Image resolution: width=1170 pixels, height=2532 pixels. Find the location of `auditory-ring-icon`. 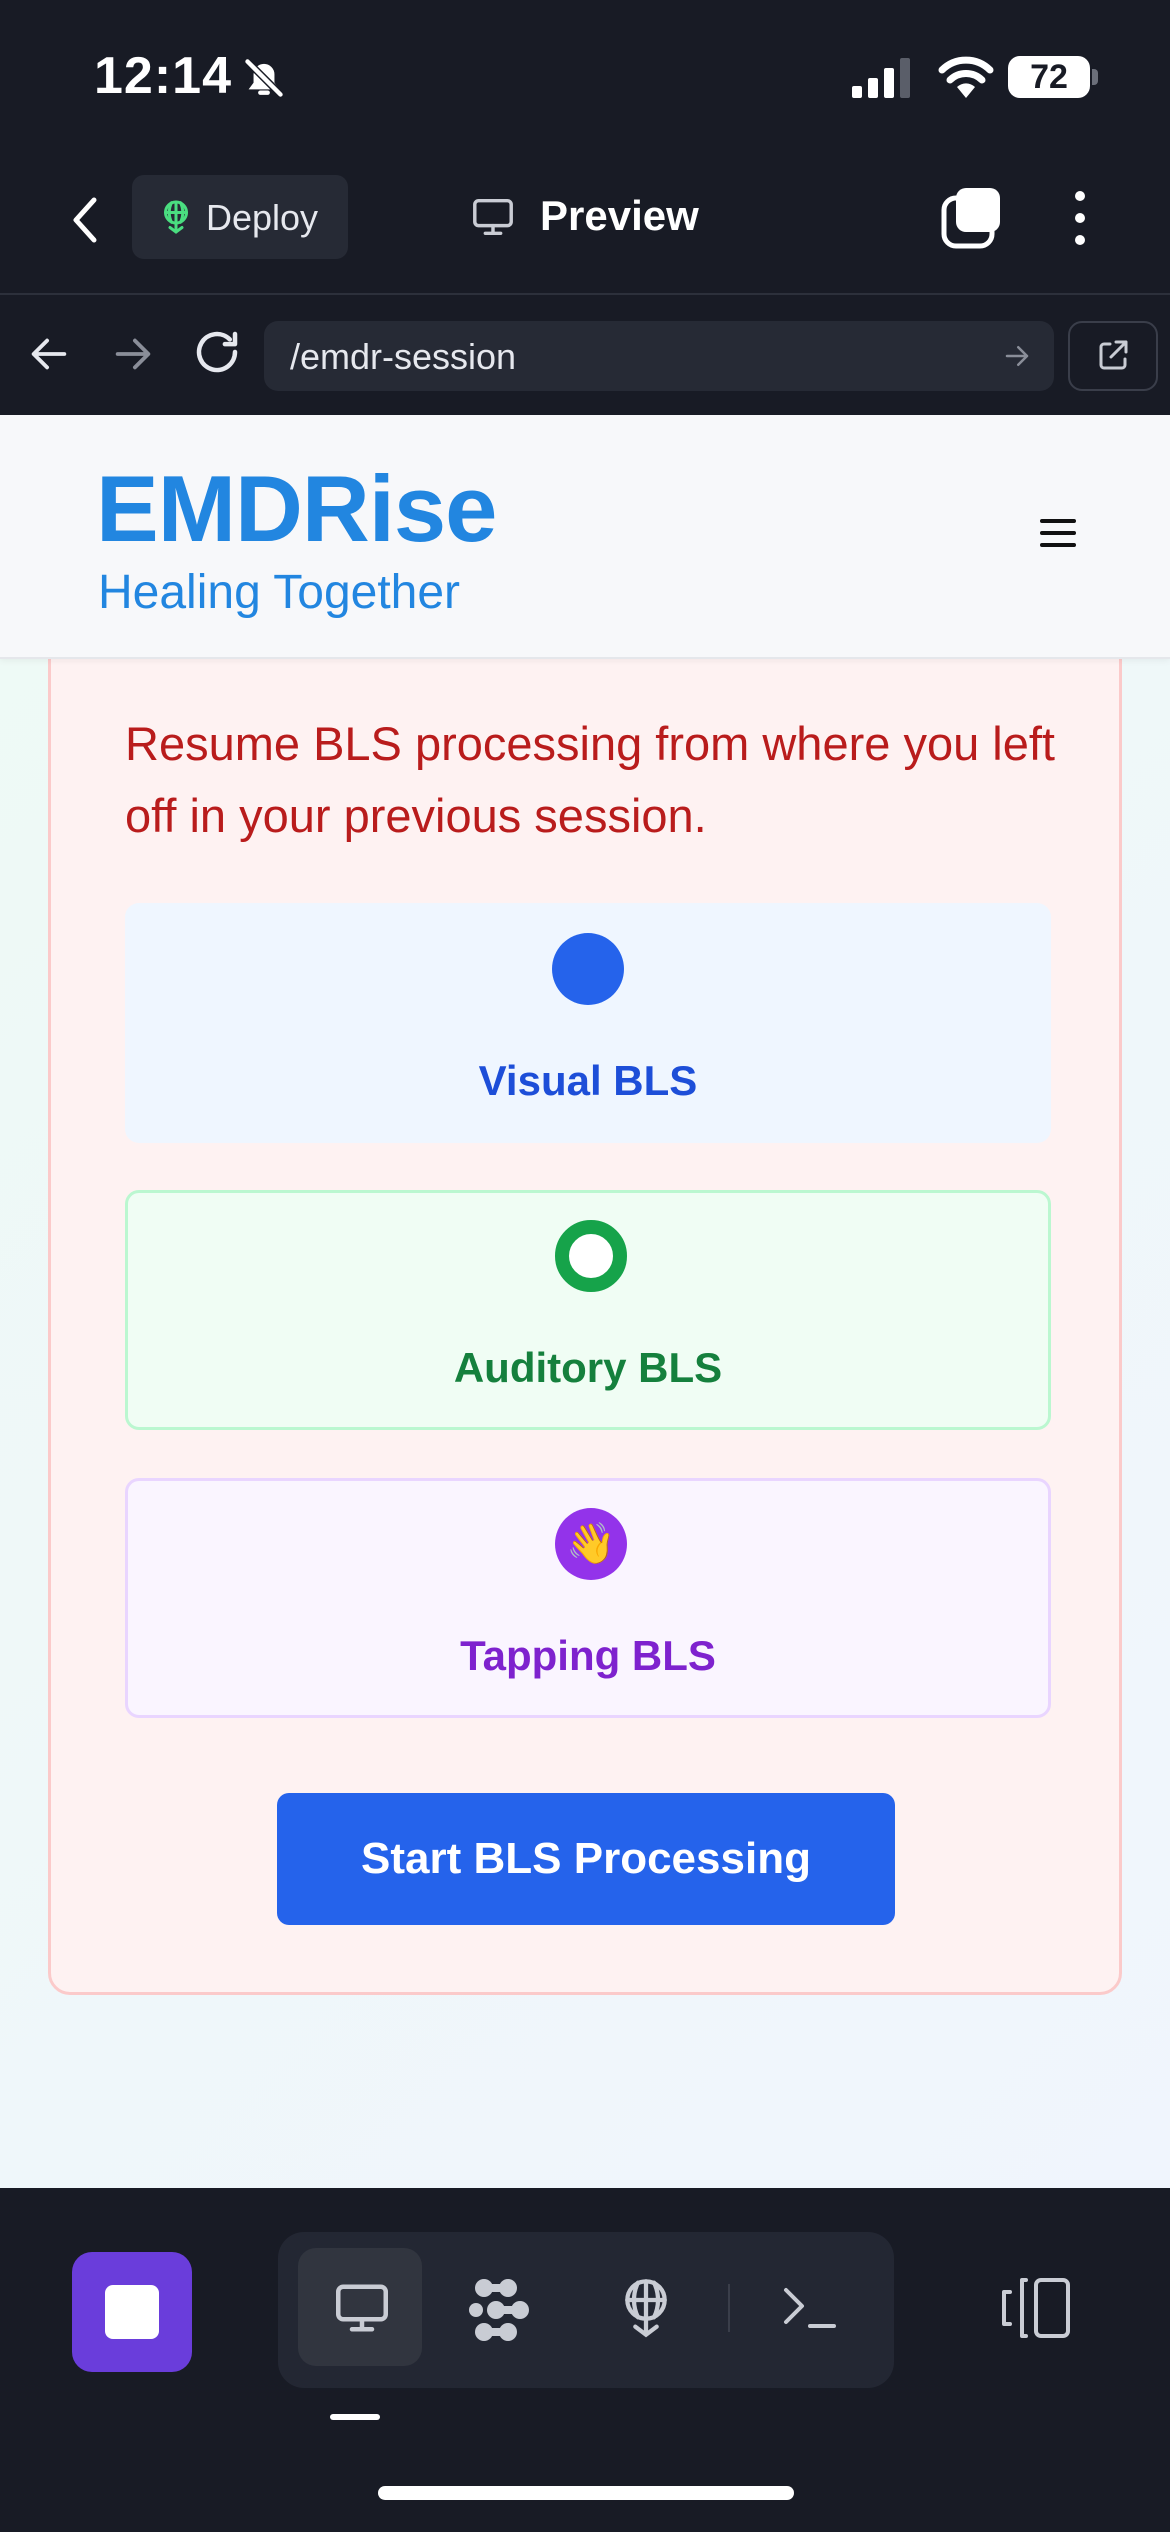

auditory-ring-icon is located at coordinates (591, 1256).